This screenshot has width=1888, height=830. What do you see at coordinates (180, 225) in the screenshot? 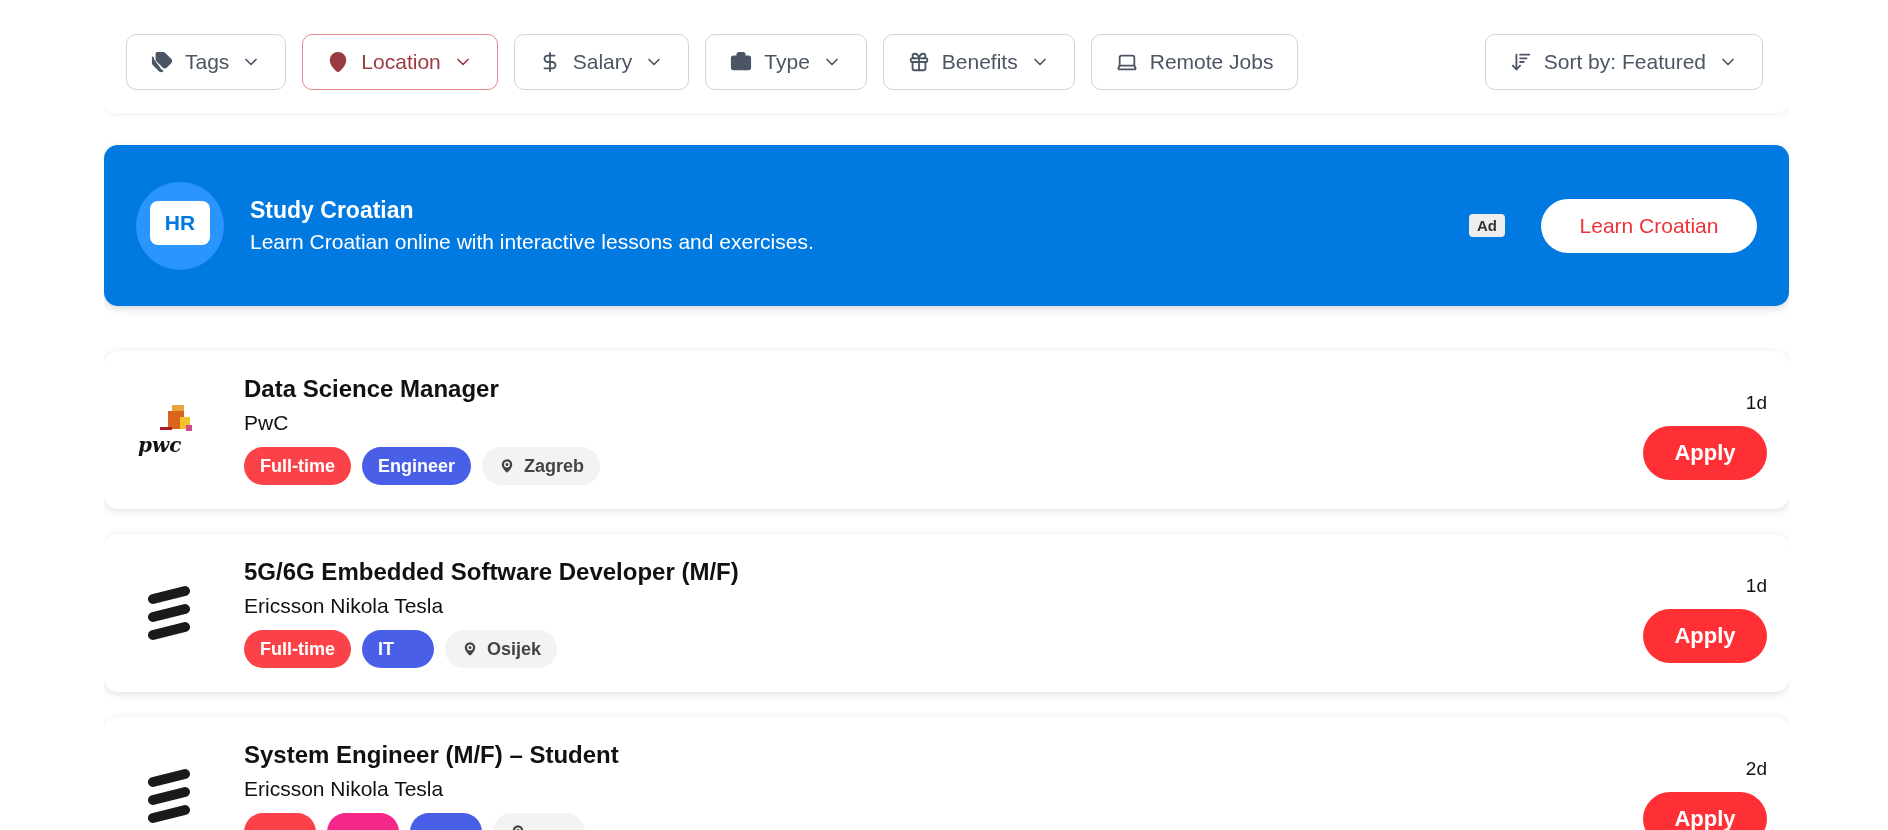
I see `speech-bubble-icon: HR` at bounding box center [180, 225].